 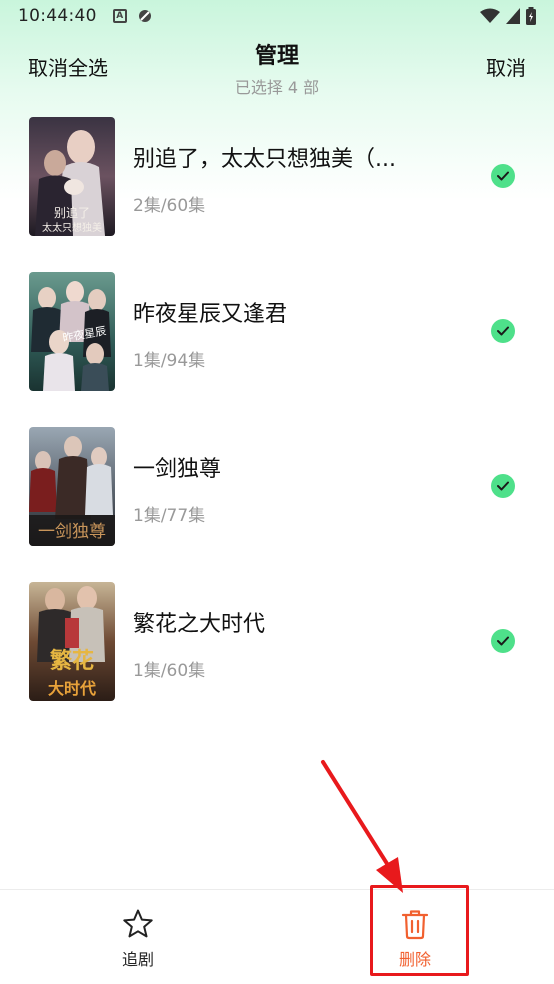 I want to click on cover-image: 繁花 大时代, so click(x=72, y=641).